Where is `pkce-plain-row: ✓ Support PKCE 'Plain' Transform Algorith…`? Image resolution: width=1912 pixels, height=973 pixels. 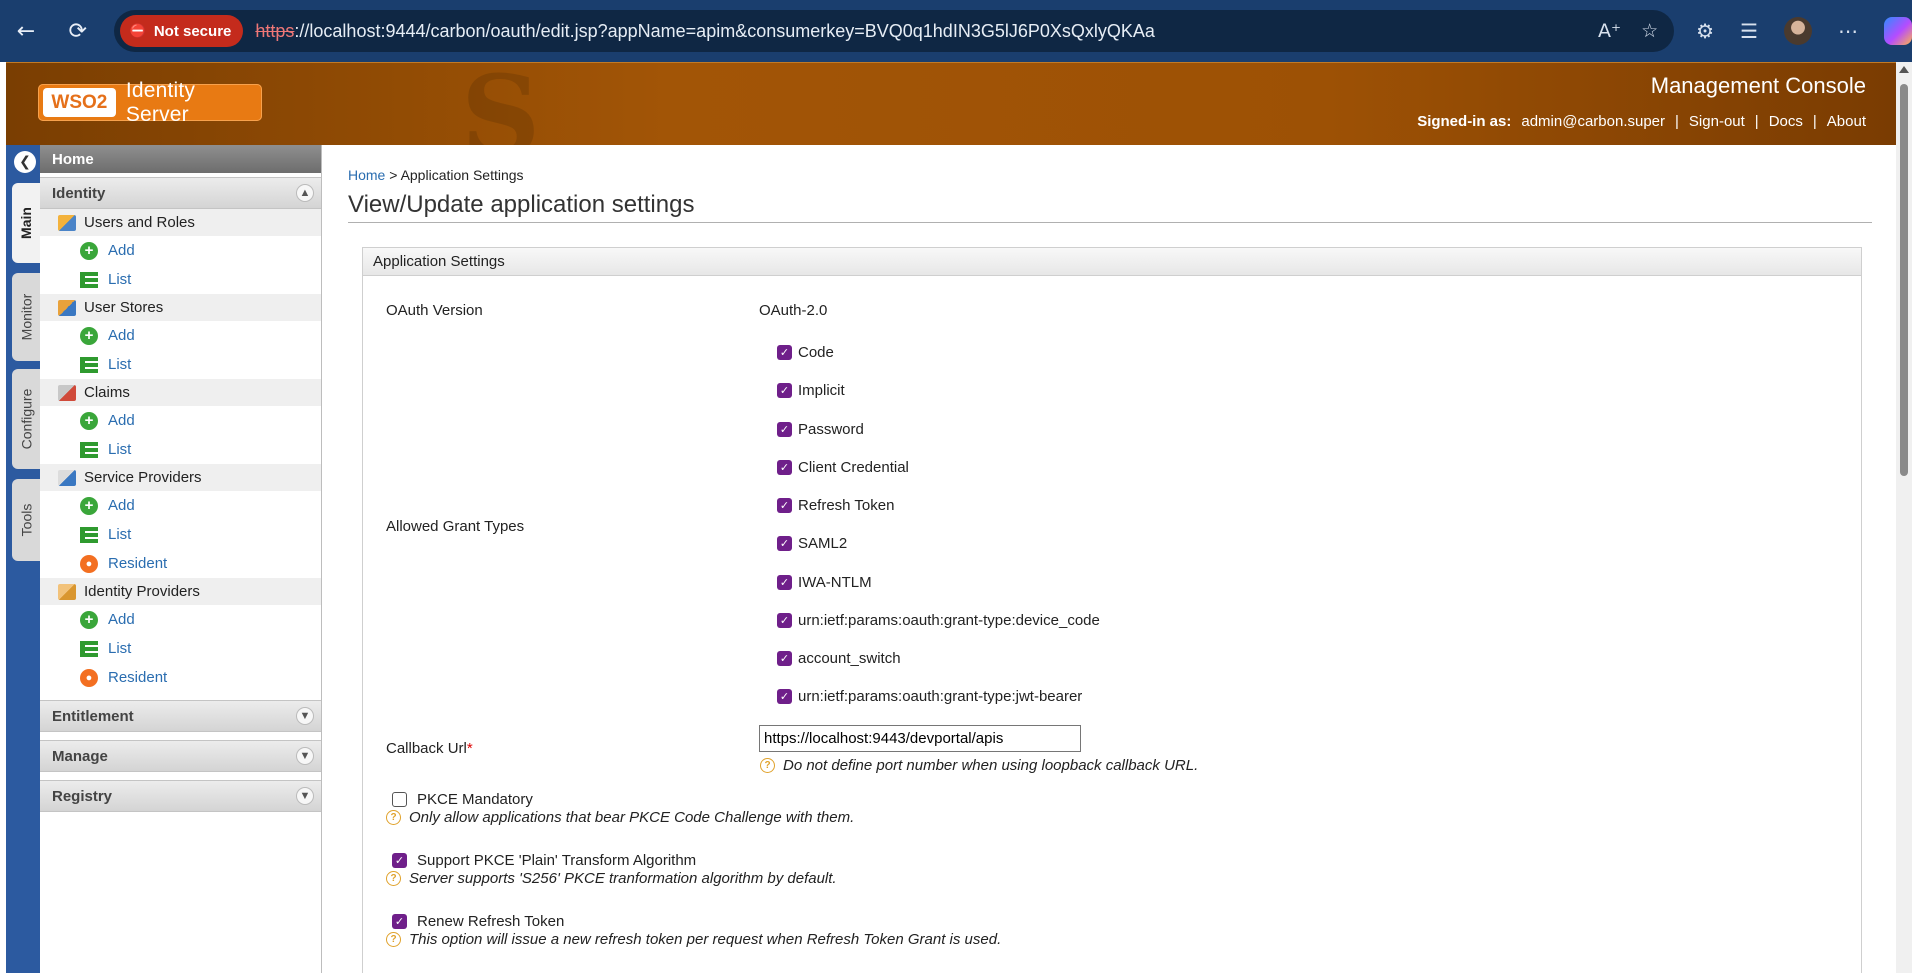 pkce-plain-row: ✓ Support PKCE 'Plain' Transform Algorith… is located at coordinates (544, 860).